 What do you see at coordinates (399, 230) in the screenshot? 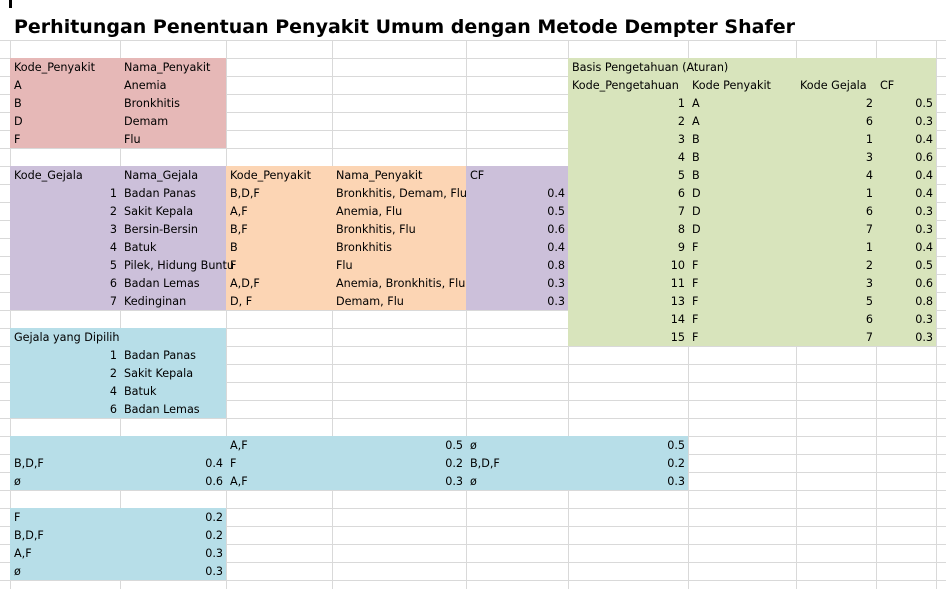
I see `gejala-nama-penyakit: Bronkhitis, Flu` at bounding box center [399, 230].